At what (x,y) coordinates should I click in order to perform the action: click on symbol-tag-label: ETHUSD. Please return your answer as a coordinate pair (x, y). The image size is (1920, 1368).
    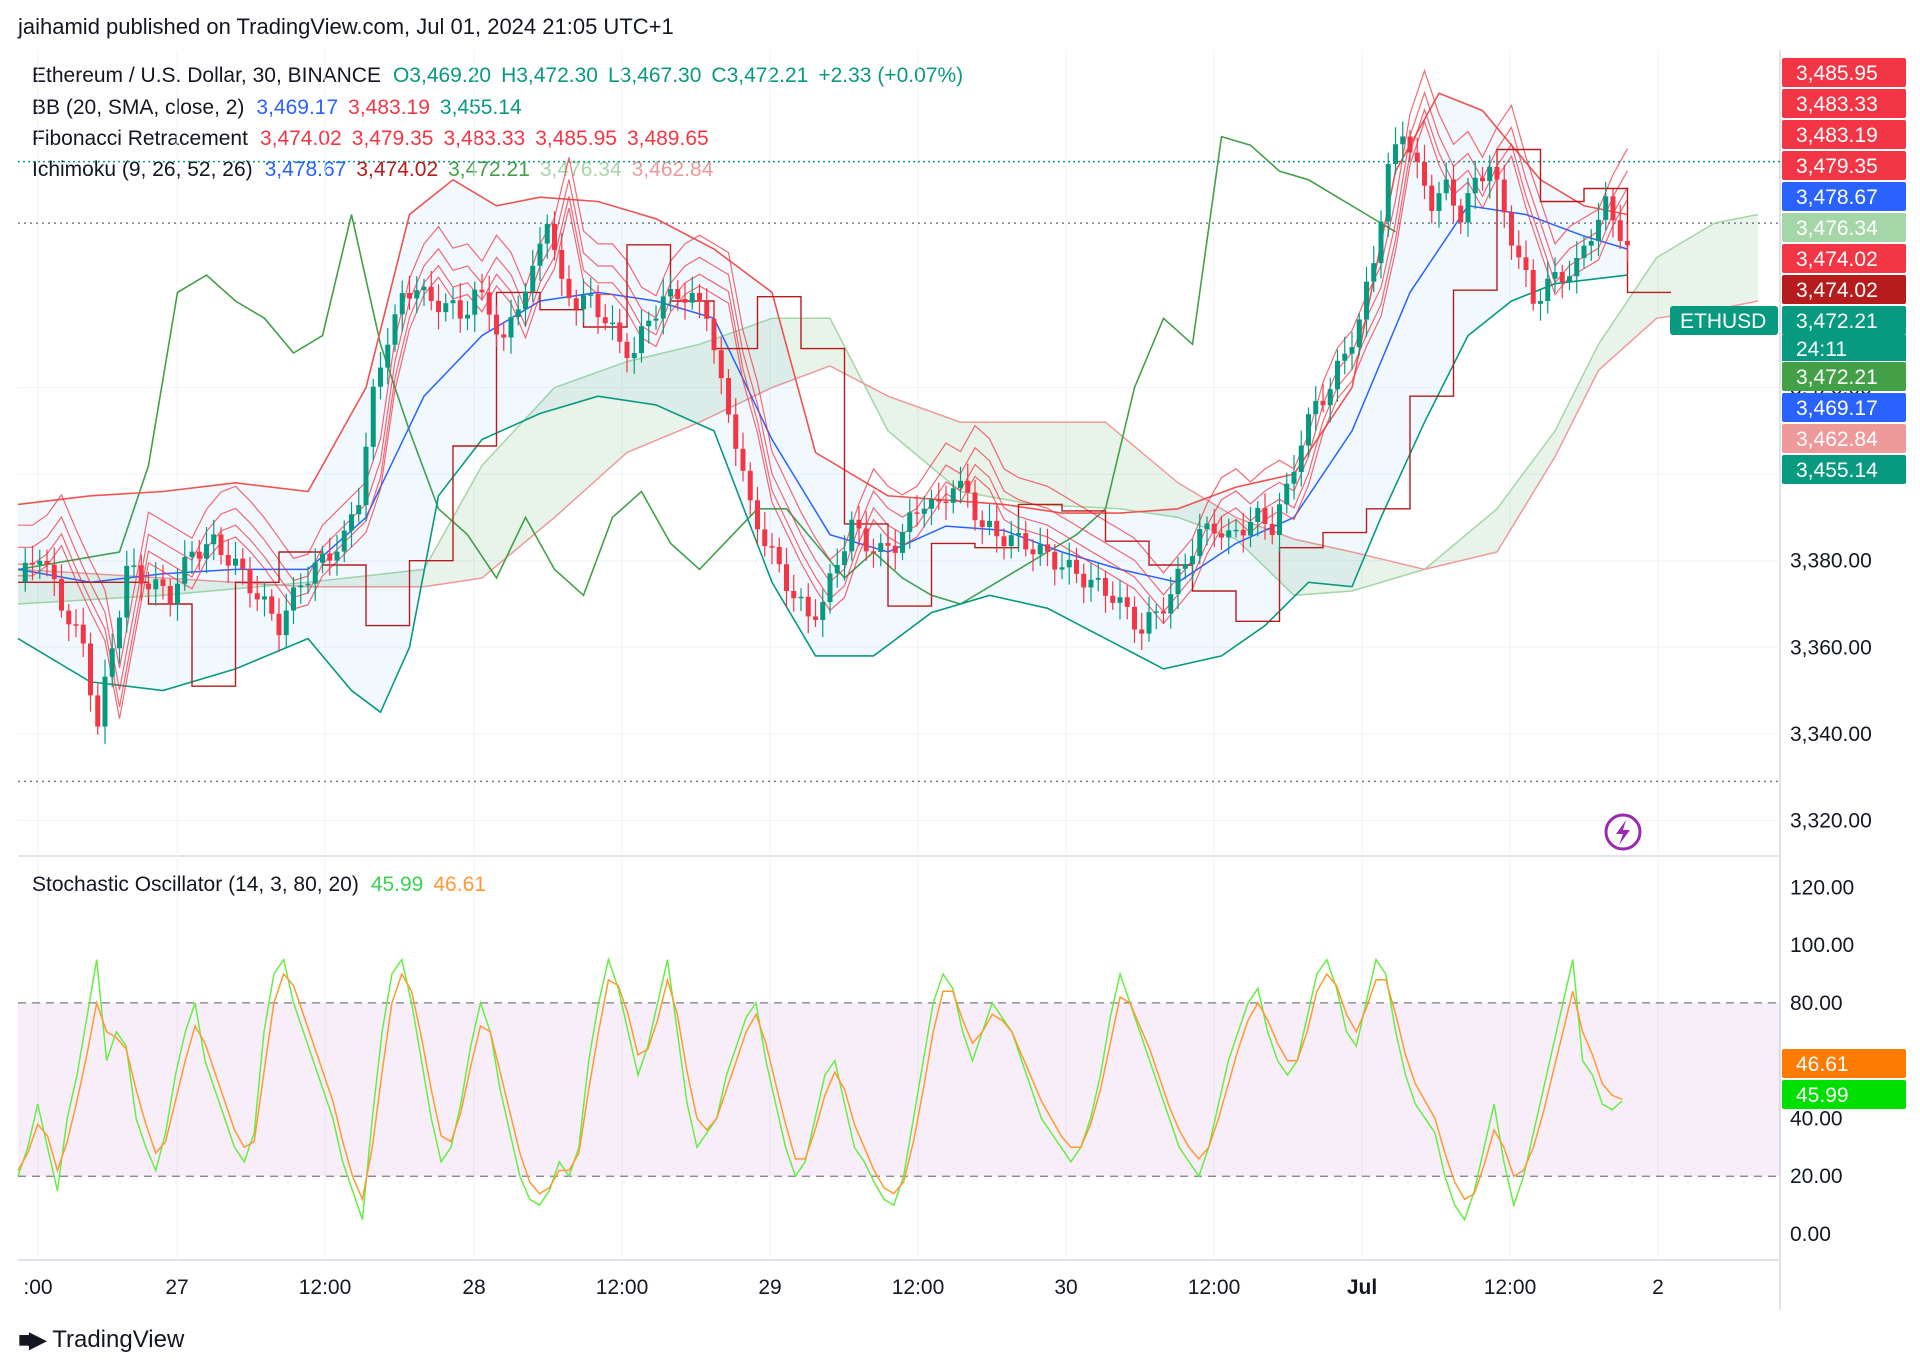
    Looking at the image, I should click on (1723, 321).